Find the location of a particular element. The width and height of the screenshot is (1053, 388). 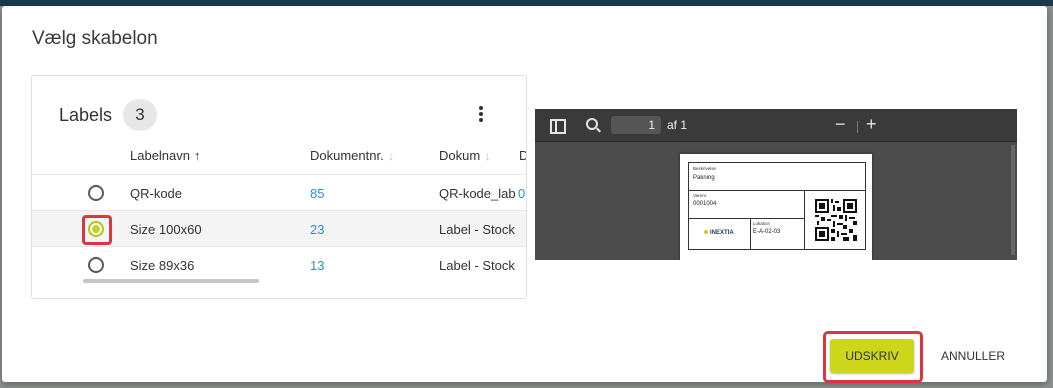

column-header-clipped: D is located at coordinates (522, 155).